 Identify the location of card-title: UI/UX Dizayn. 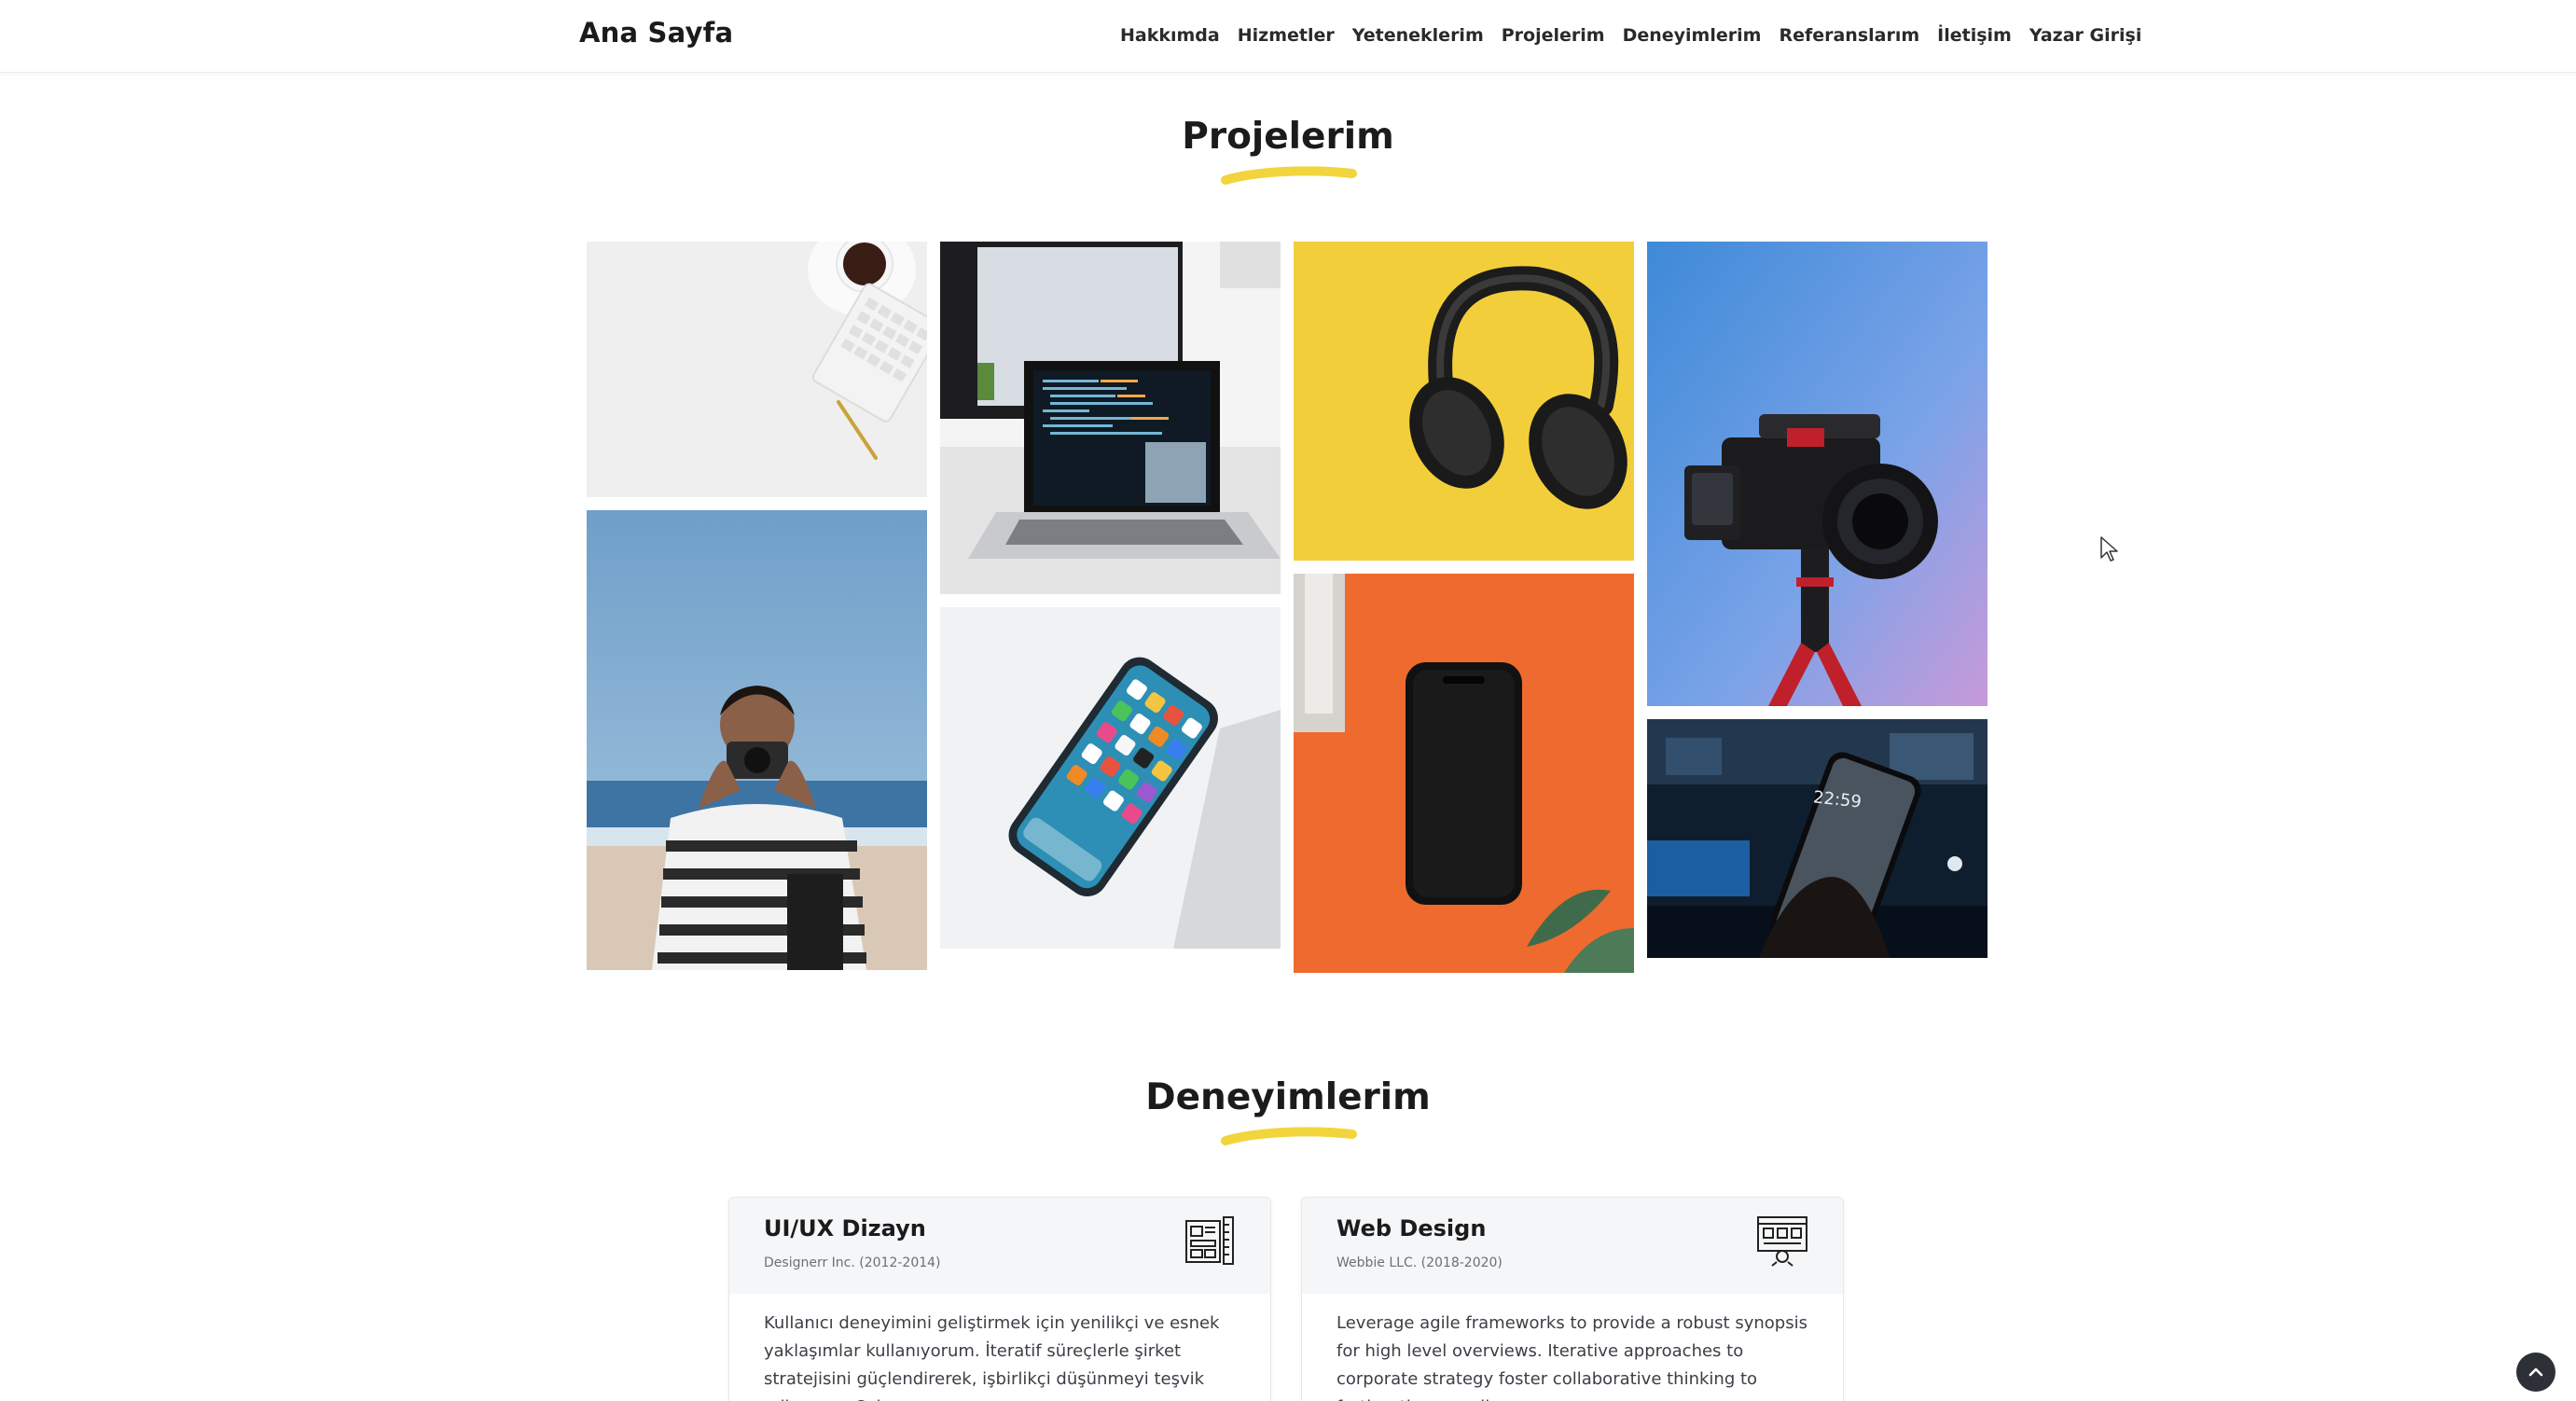
(845, 1228).